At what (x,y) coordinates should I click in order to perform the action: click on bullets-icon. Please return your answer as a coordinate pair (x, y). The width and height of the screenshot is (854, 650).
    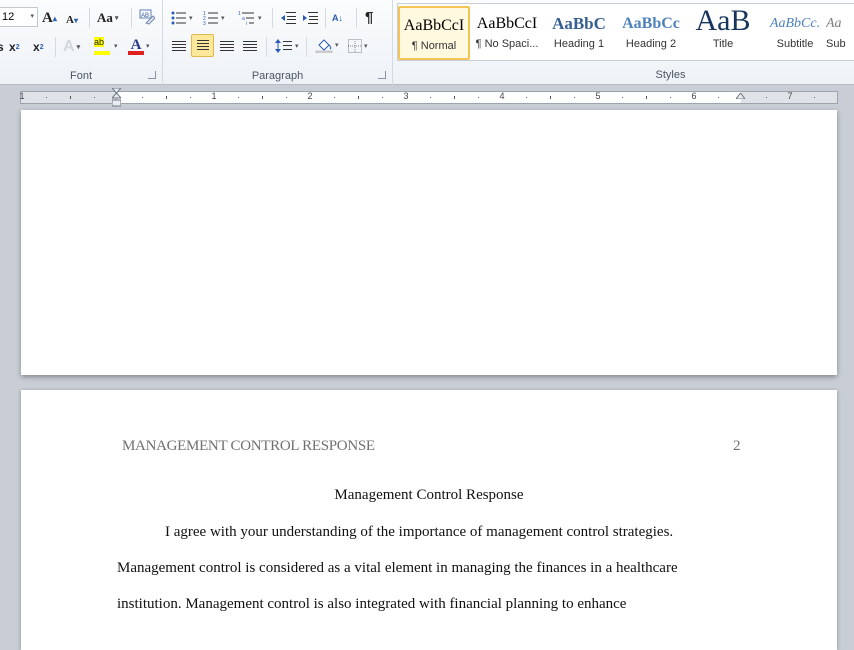
    Looking at the image, I should click on (178, 18).